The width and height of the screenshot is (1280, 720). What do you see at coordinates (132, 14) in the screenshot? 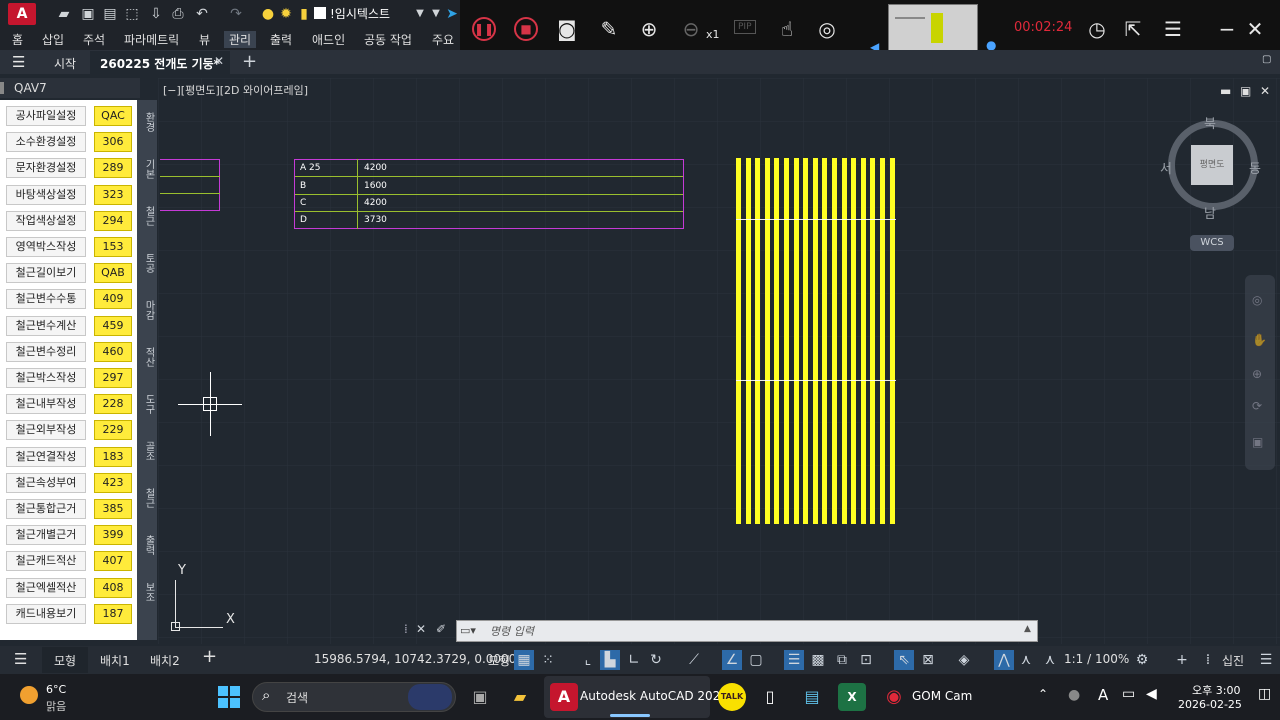
I see `web-mobile-icon: ⬚` at bounding box center [132, 14].